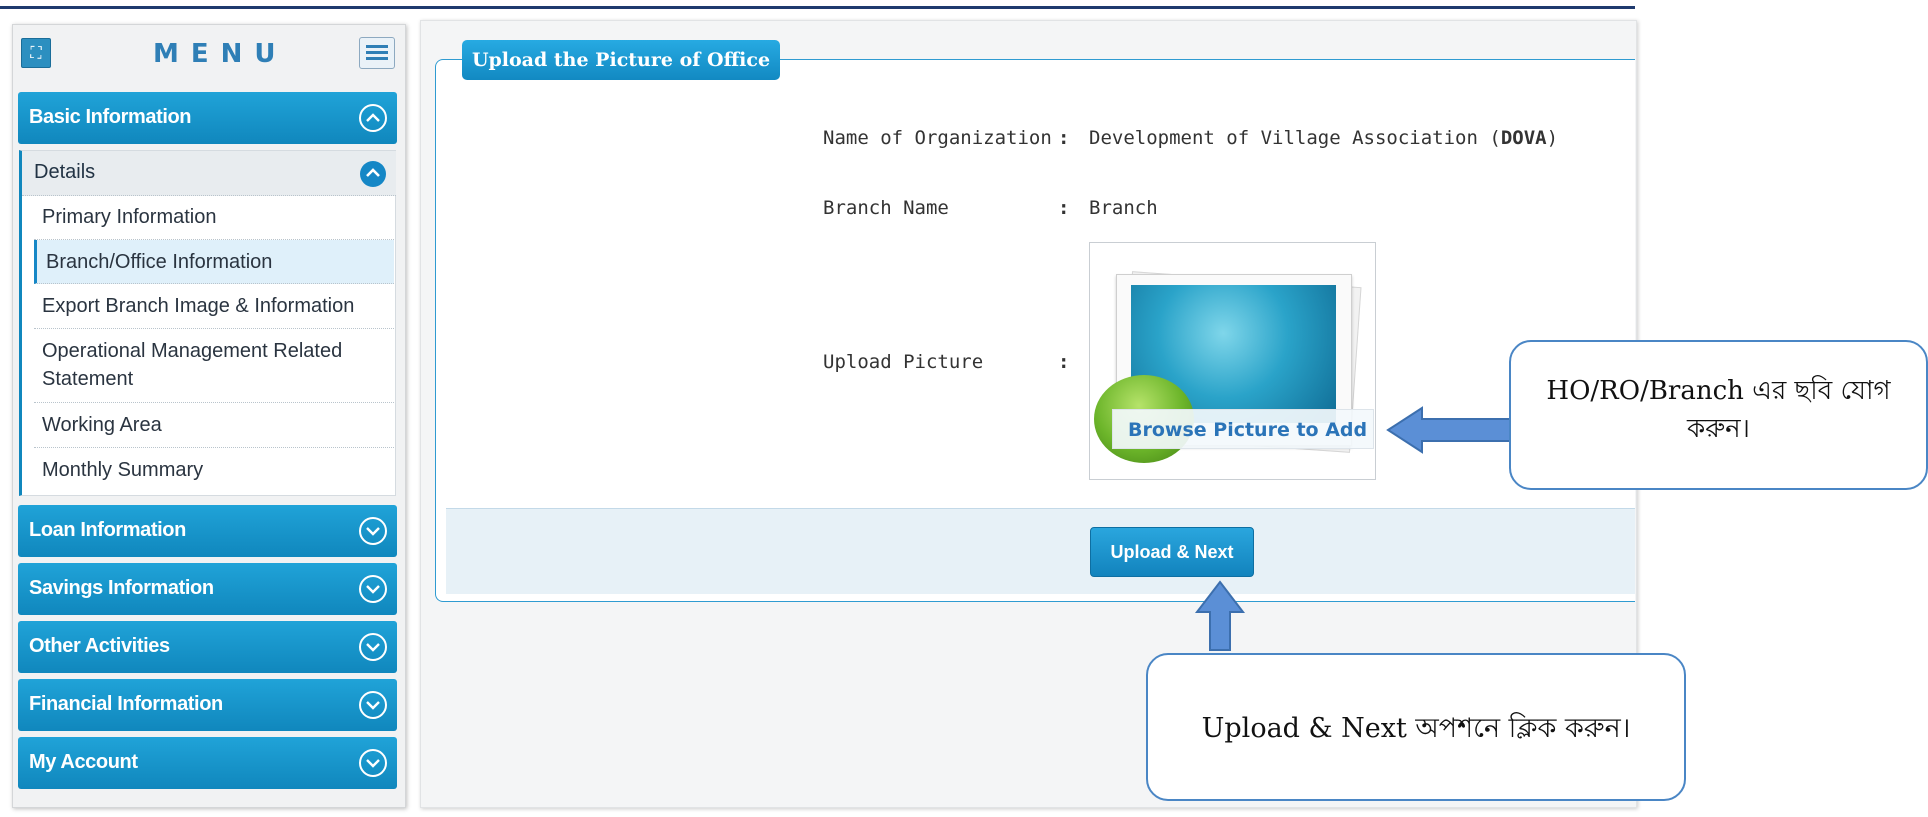 This screenshot has height=817, width=1928. What do you see at coordinates (1040, 551) in the screenshot?
I see `form-footer-bar` at bounding box center [1040, 551].